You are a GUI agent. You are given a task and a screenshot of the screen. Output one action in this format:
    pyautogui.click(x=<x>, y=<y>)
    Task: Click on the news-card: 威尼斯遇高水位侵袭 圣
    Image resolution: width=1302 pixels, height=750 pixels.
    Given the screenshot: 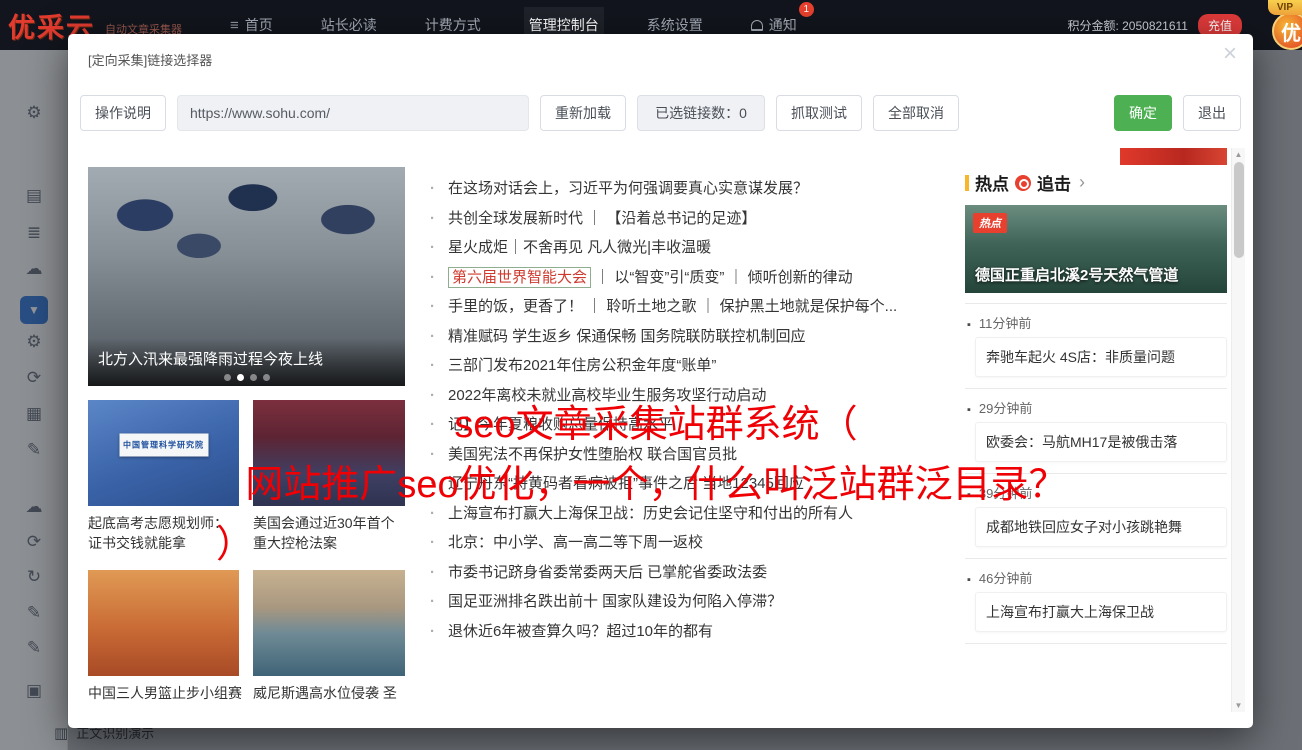 What is the action you would take?
    pyautogui.click(x=329, y=636)
    